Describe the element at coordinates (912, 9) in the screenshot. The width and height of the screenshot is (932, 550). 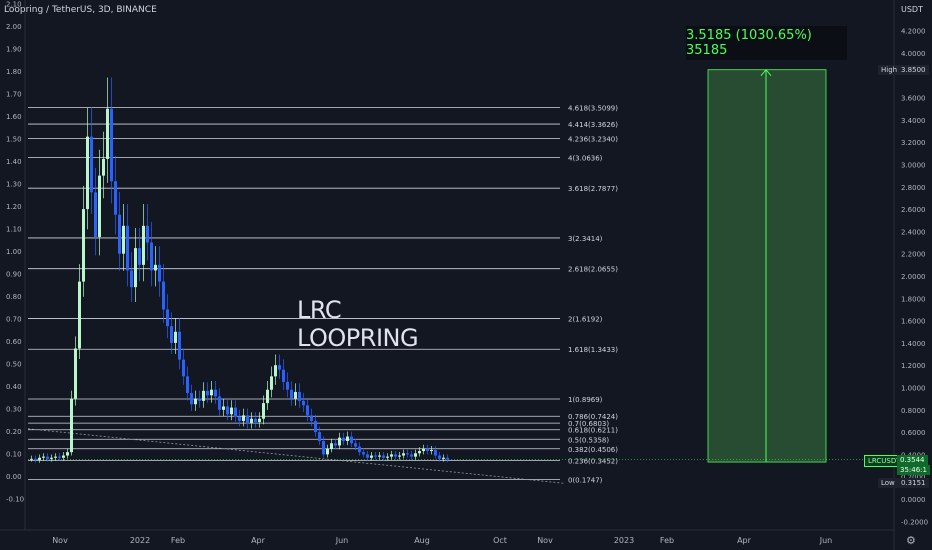
I see `axis-unit-label: USDT` at that location.